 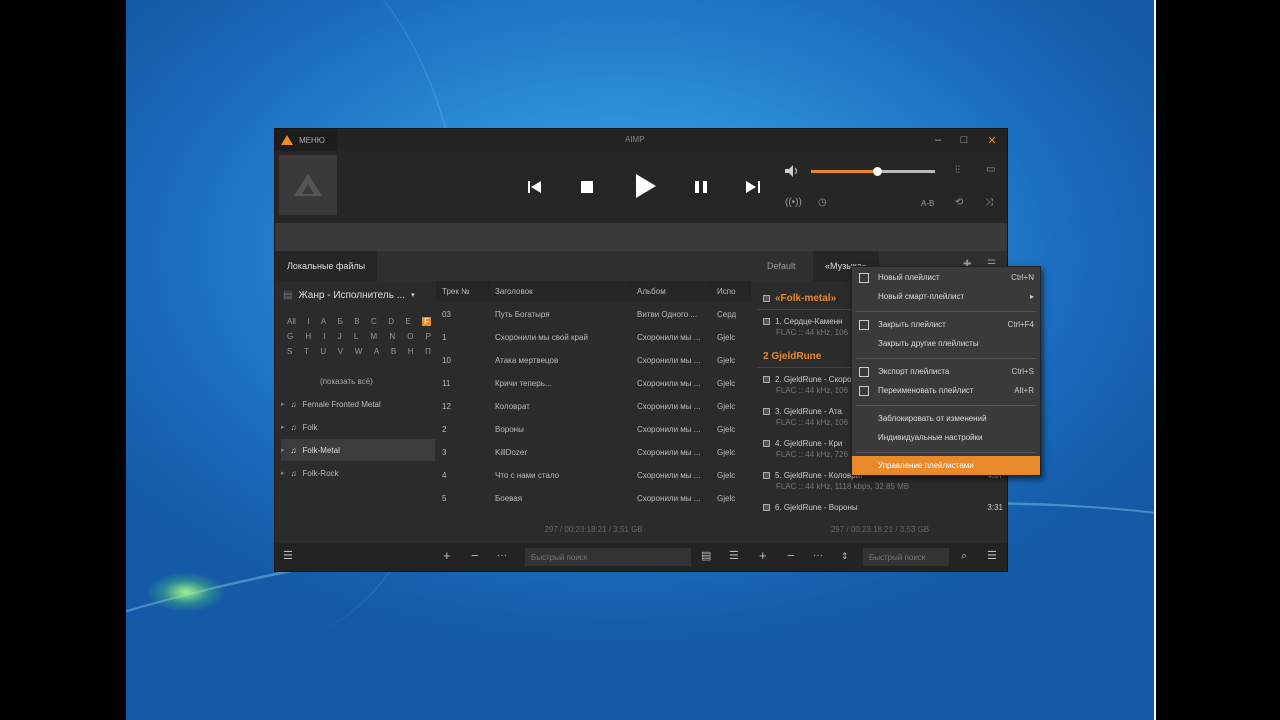 What do you see at coordinates (992, 140) in the screenshot?
I see `close-button: ✕` at bounding box center [992, 140].